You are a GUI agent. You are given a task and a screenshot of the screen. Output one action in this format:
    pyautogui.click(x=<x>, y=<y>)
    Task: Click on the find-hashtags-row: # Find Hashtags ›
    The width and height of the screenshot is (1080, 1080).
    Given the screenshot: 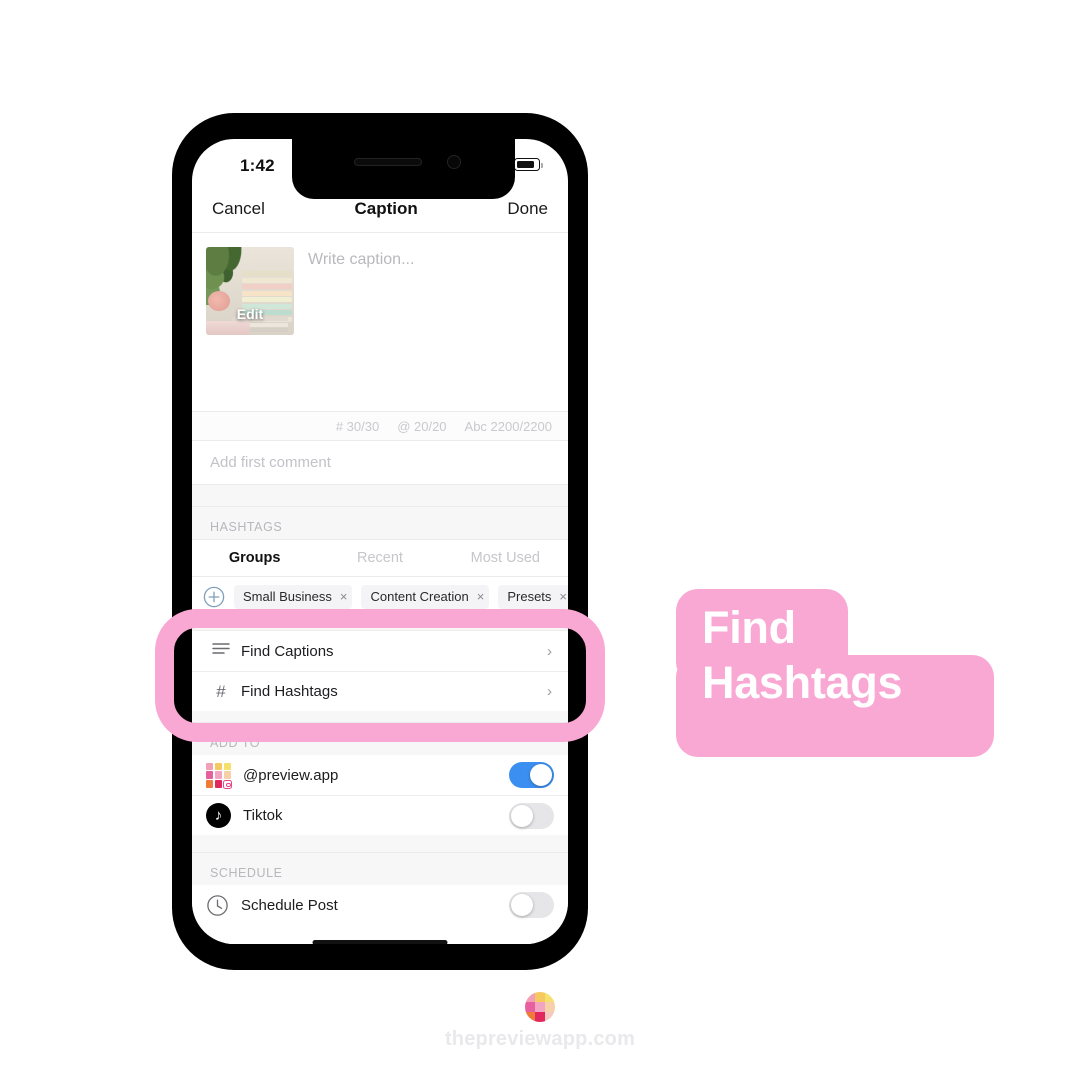 What is the action you would take?
    pyautogui.click(x=380, y=691)
    